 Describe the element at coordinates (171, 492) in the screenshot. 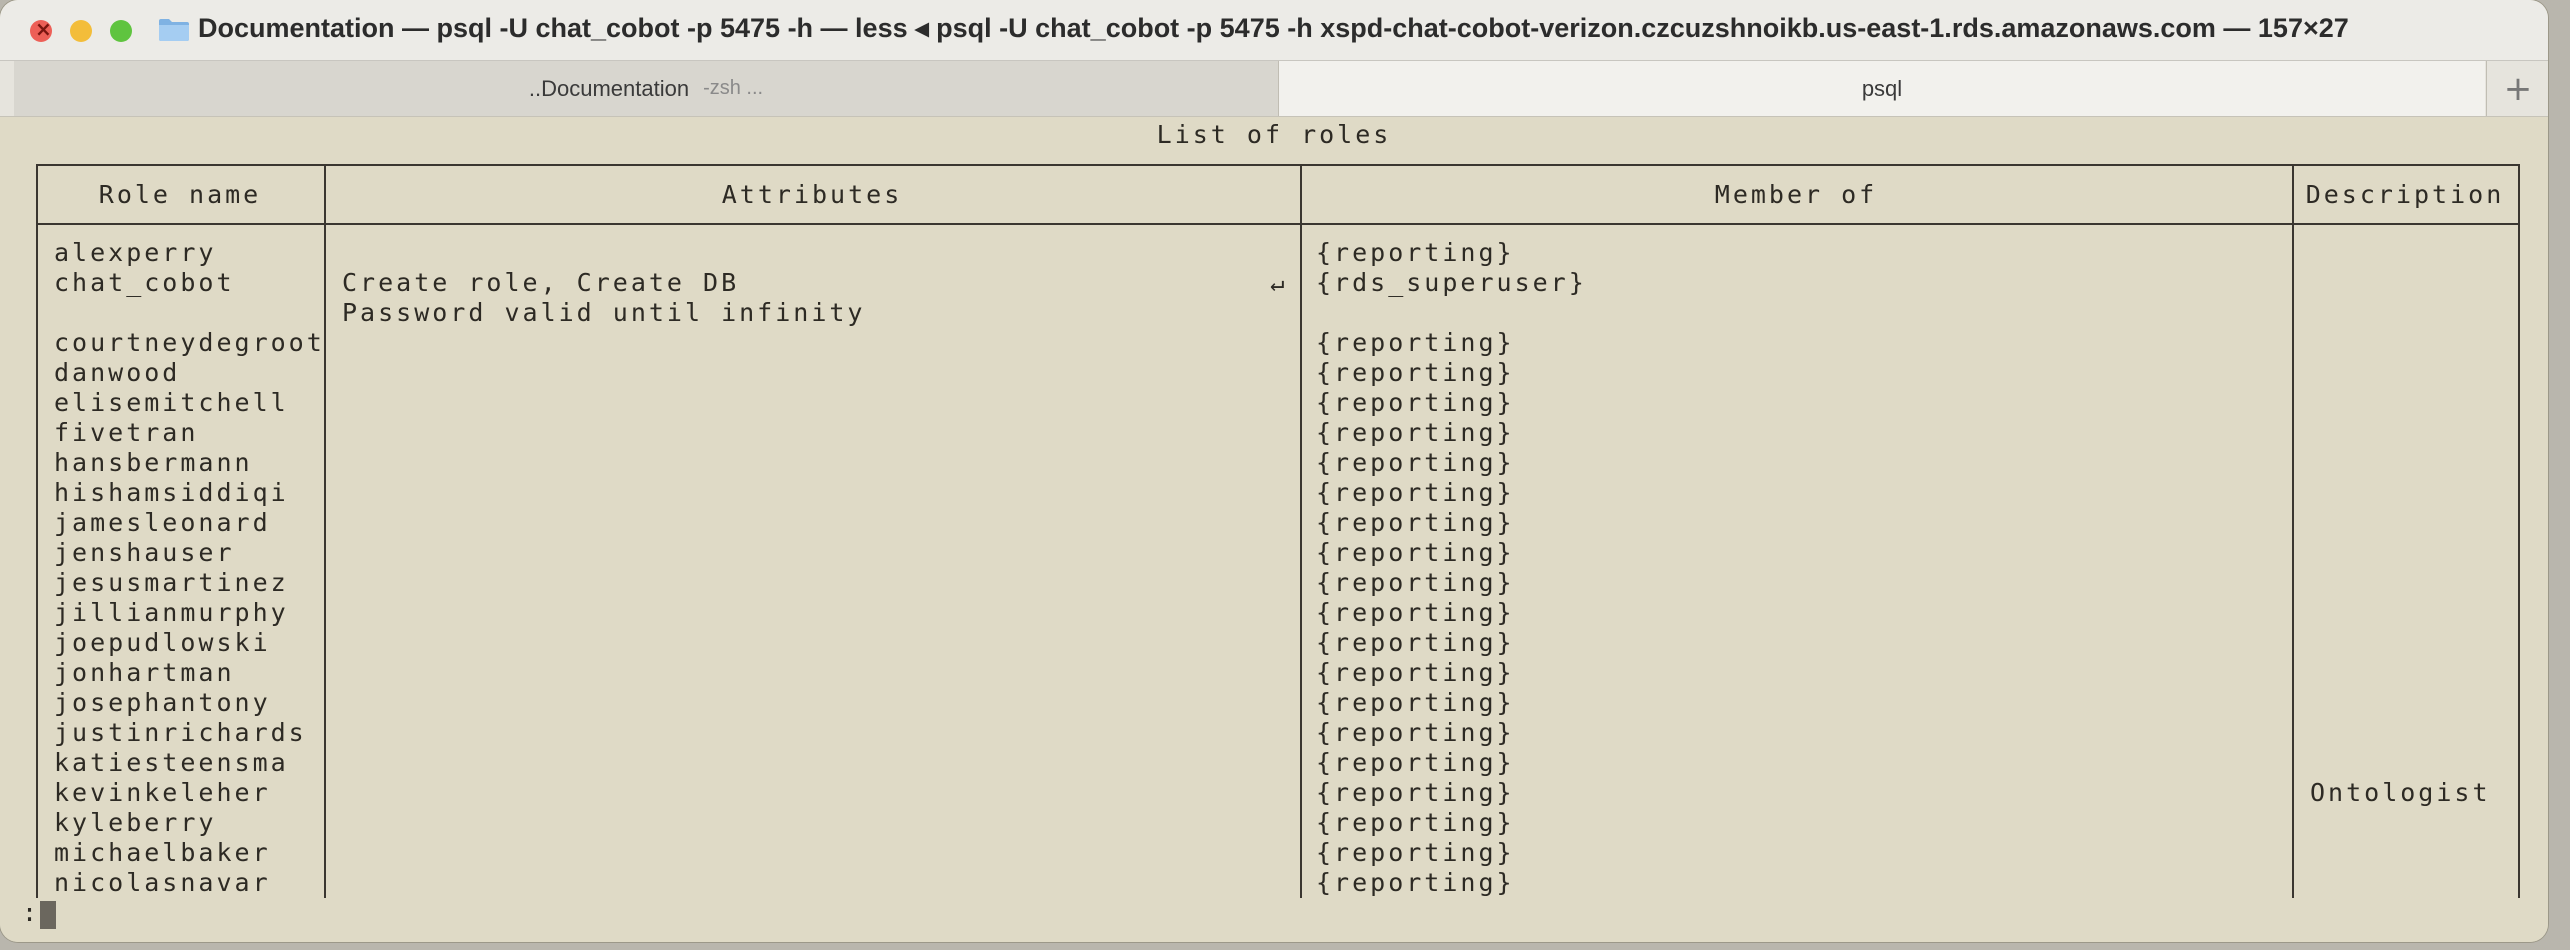

I see `cell-role-name: hishamsiddiqi` at that location.